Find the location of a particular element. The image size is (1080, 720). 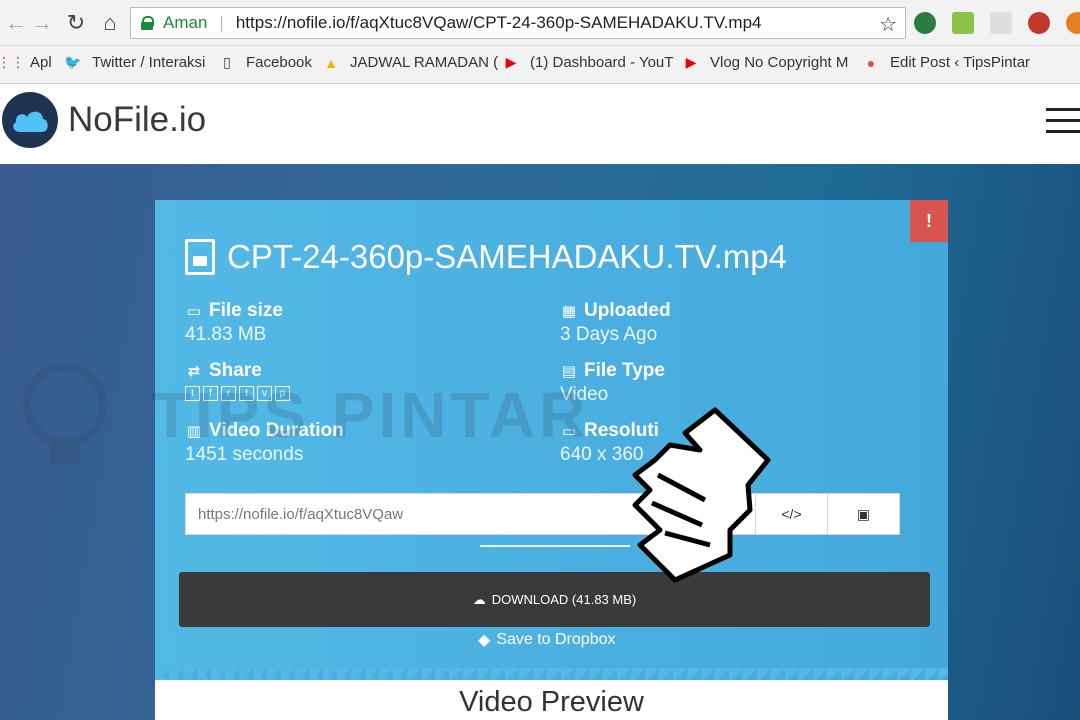

blogger-icon: ● is located at coordinates (871, 62).